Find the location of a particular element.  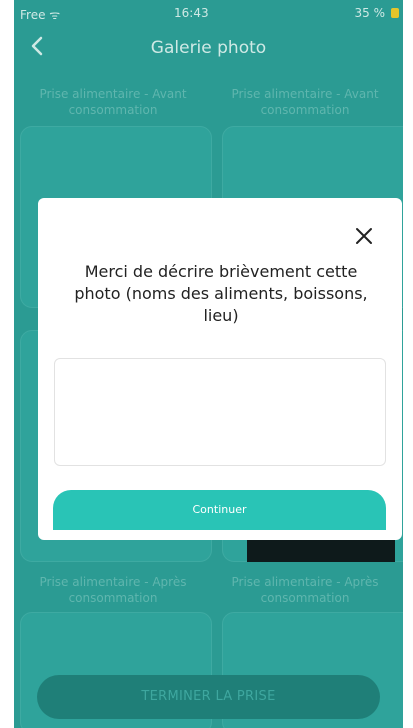

status-time: 16:43 is located at coordinates (191, 13).